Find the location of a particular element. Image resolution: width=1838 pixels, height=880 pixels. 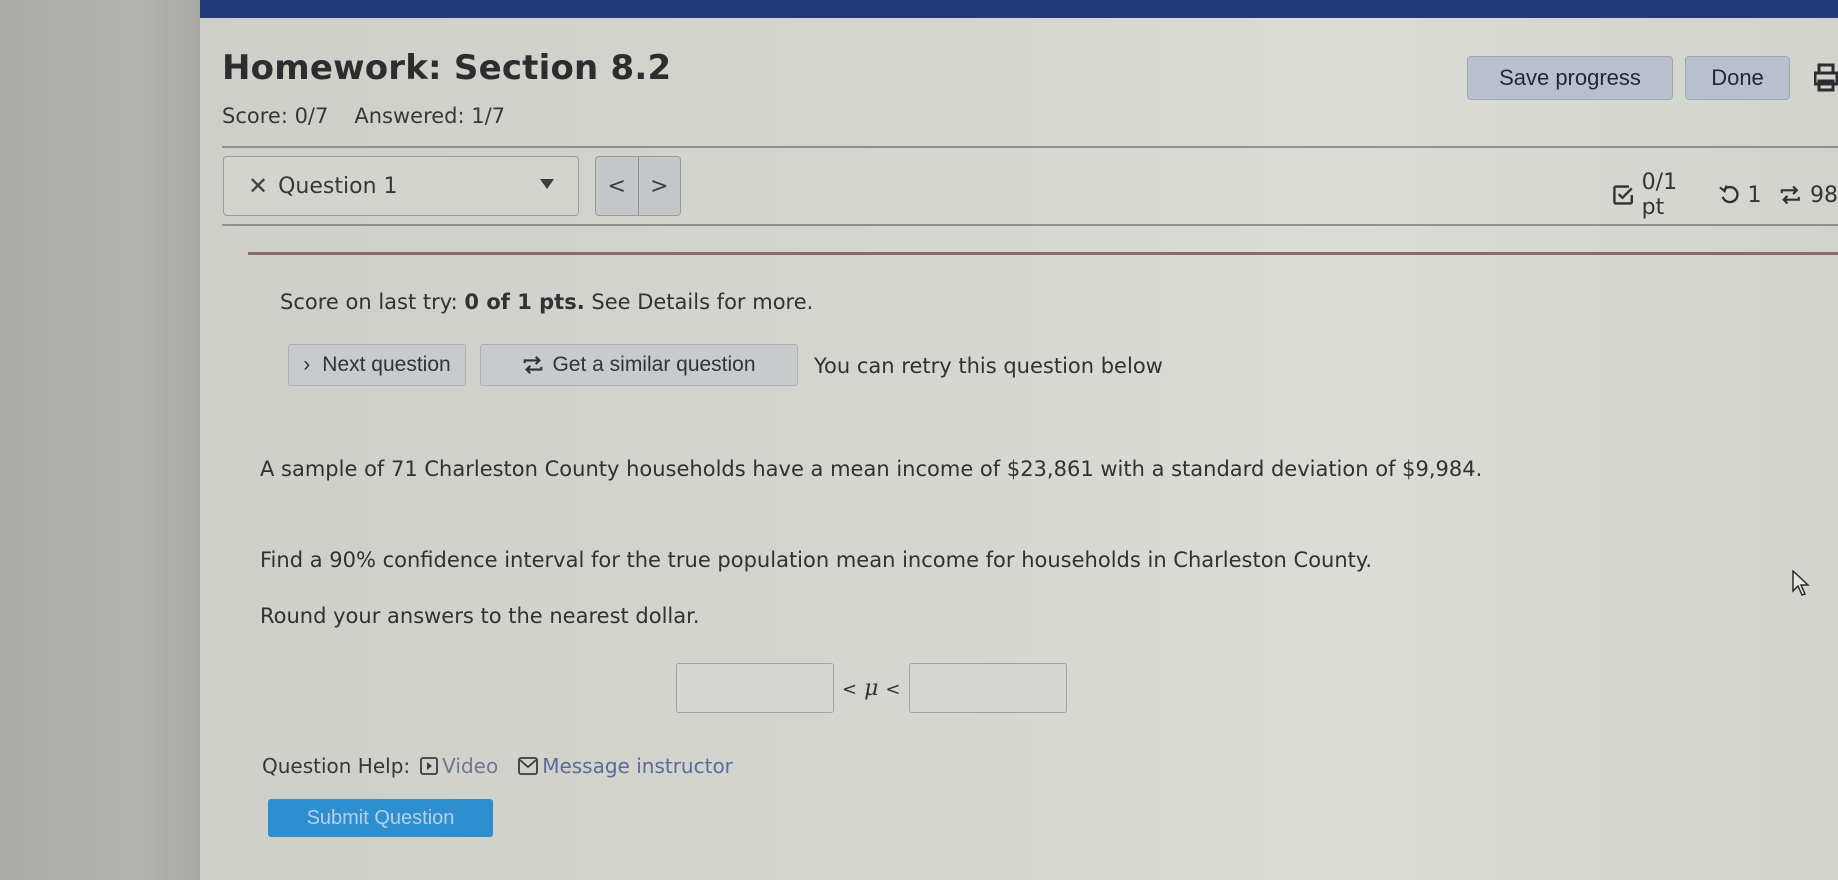

last-try-prefix: Score on last try: is located at coordinates (372, 302).